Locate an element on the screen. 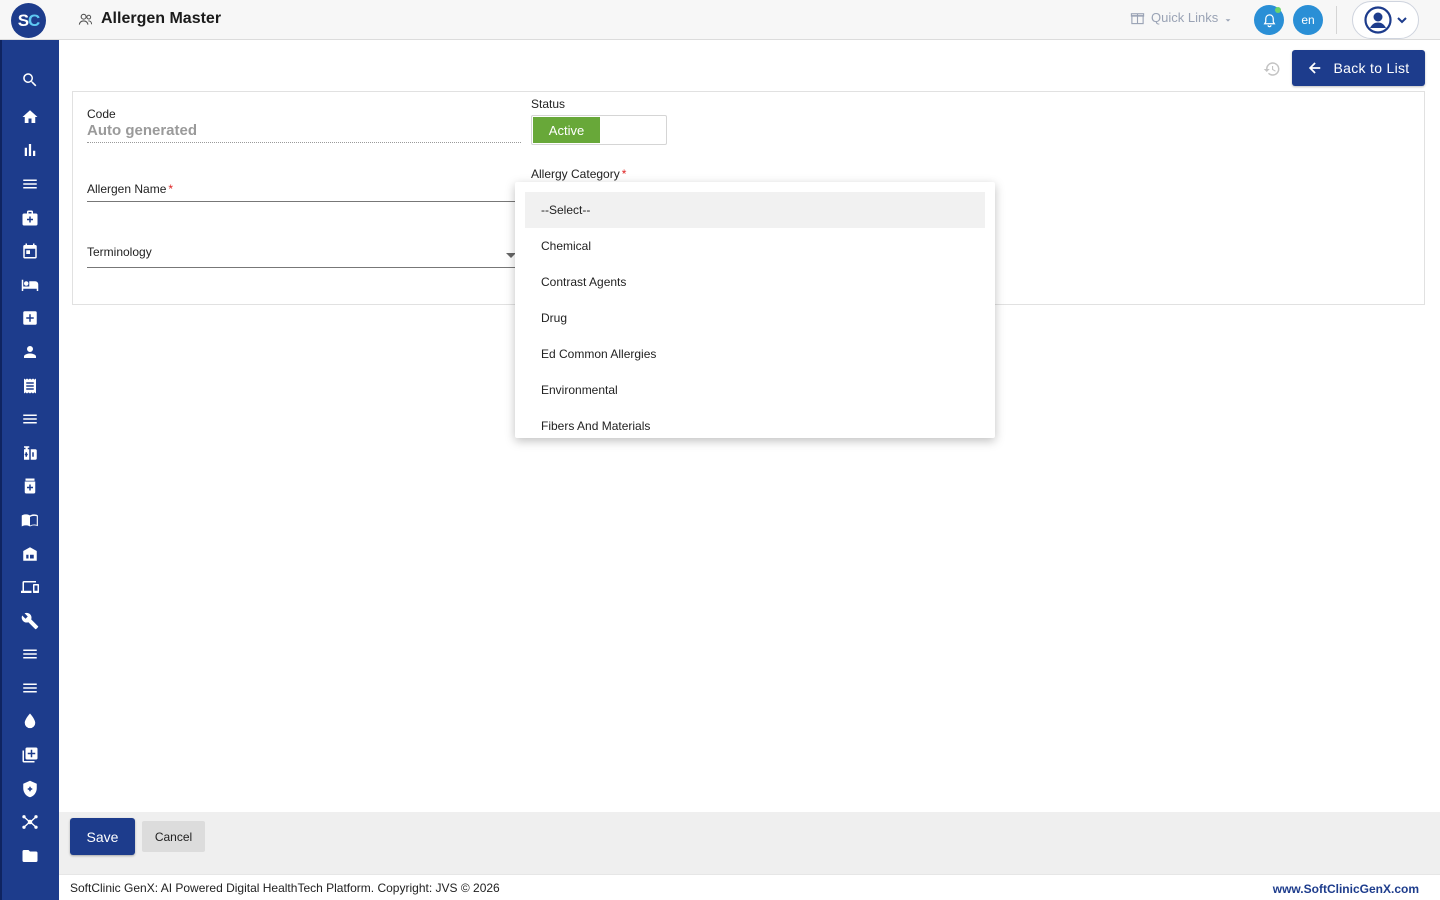 Image resolution: width=1440 pixels, height=900 pixels. folder-icon is located at coordinates (30, 856).